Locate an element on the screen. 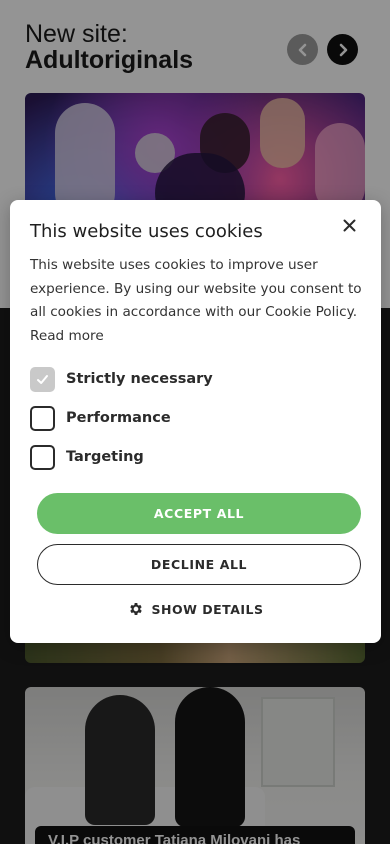  close-icon is located at coordinates (349, 225).